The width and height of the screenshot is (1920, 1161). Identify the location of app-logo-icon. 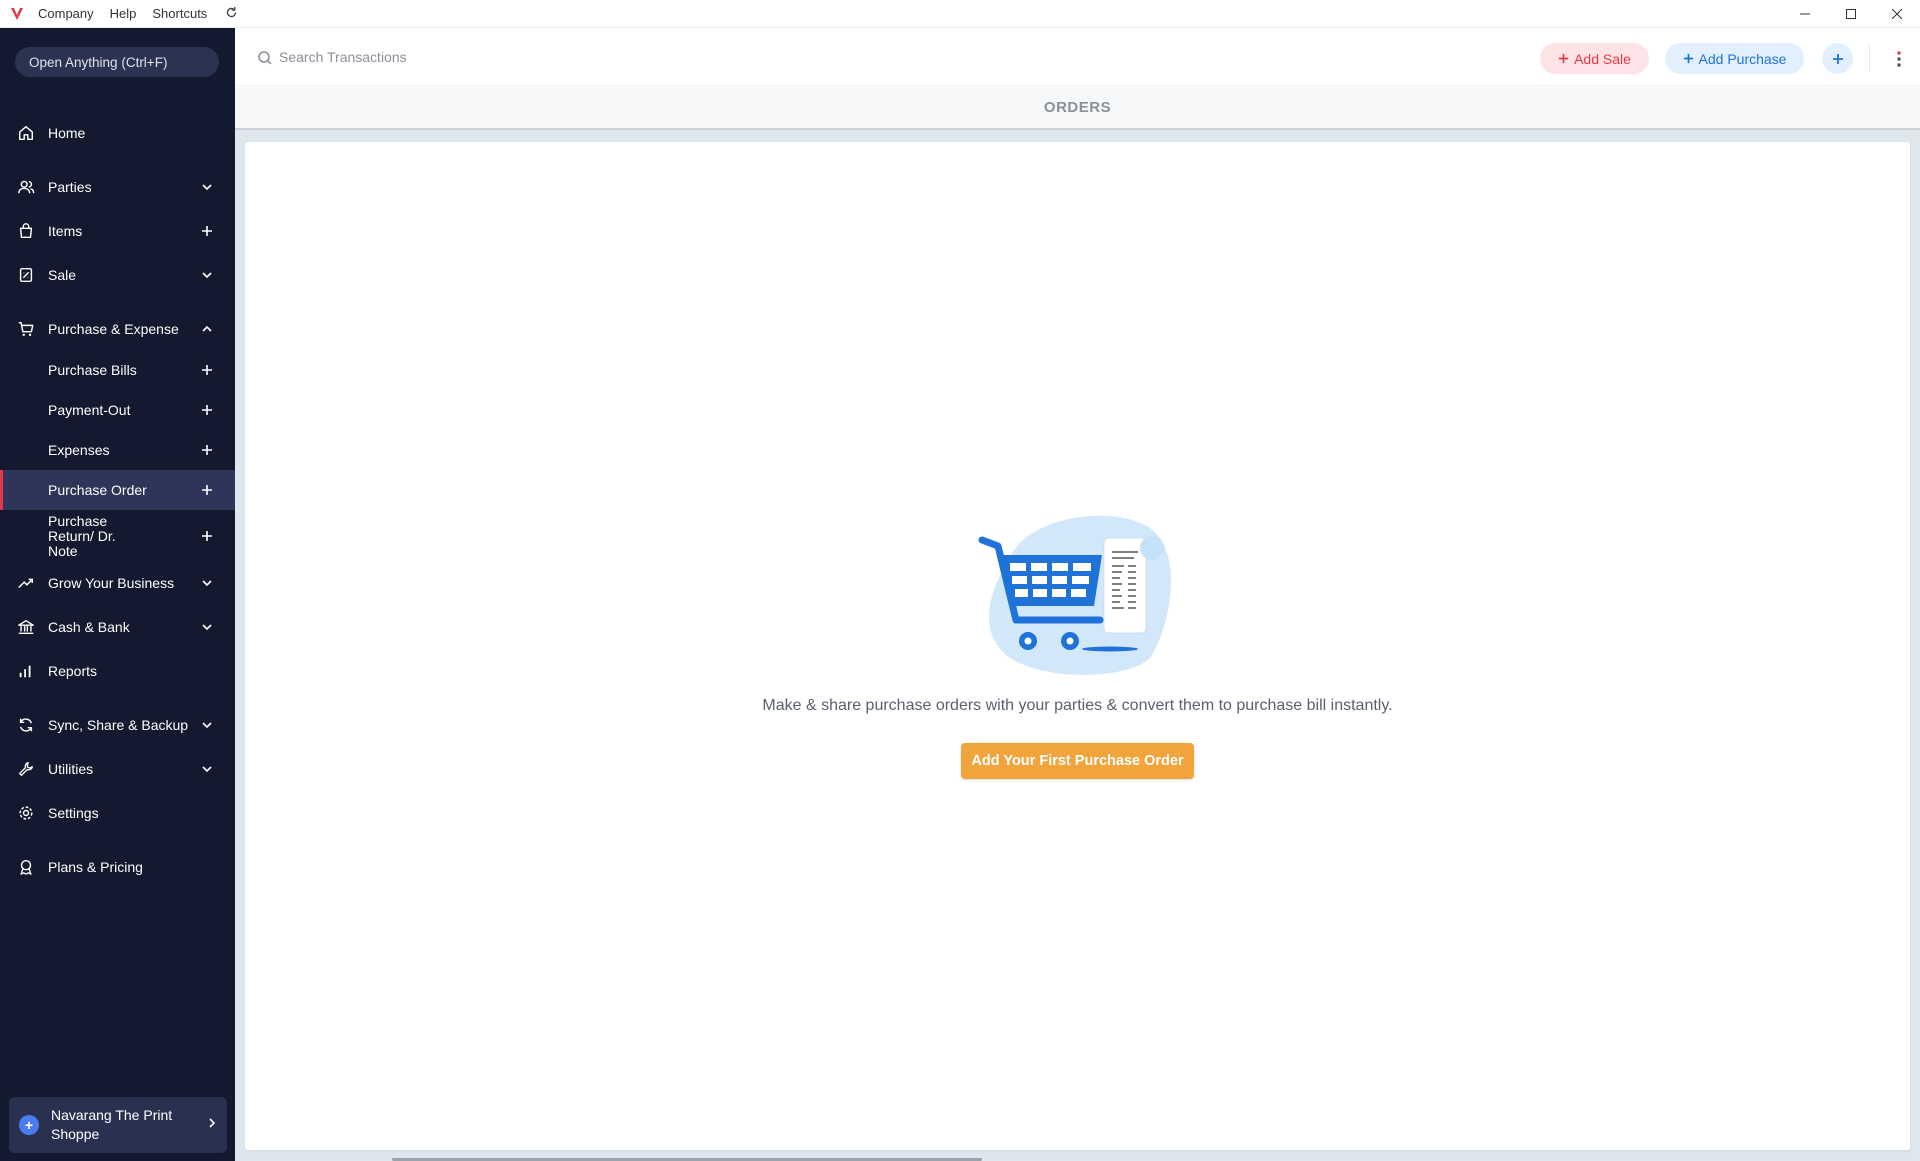
(17, 14).